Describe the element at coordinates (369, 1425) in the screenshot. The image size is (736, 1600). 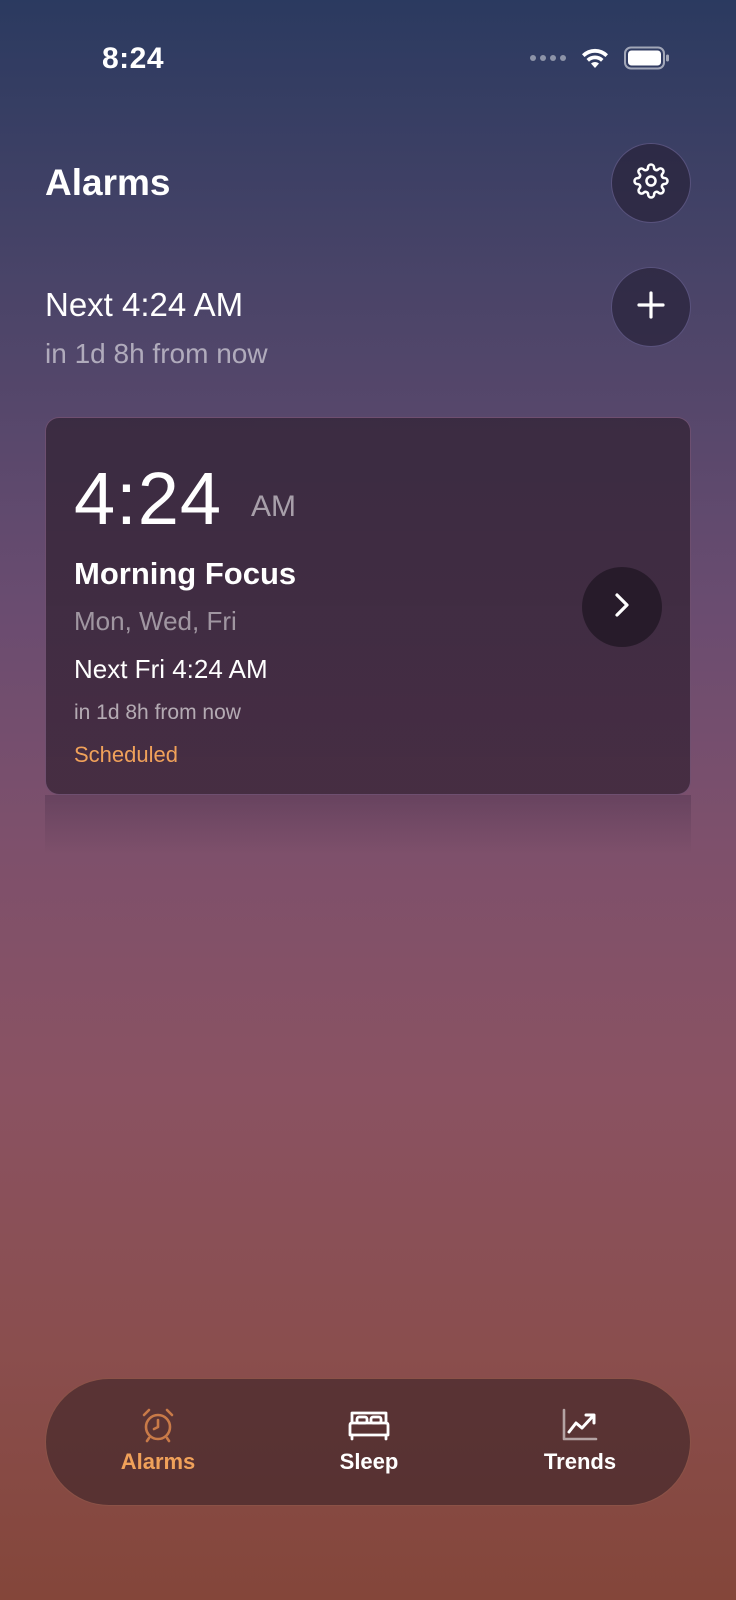
I see `bed-icon` at that location.